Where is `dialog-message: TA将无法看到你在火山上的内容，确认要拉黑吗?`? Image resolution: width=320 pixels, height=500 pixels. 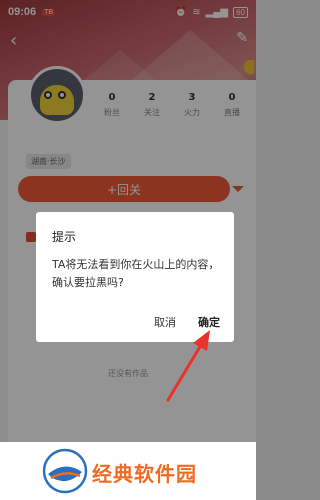
dialog-message: TA将无法看到你在火山上的内容，确认要拉黑吗? is located at coordinates (136, 273).